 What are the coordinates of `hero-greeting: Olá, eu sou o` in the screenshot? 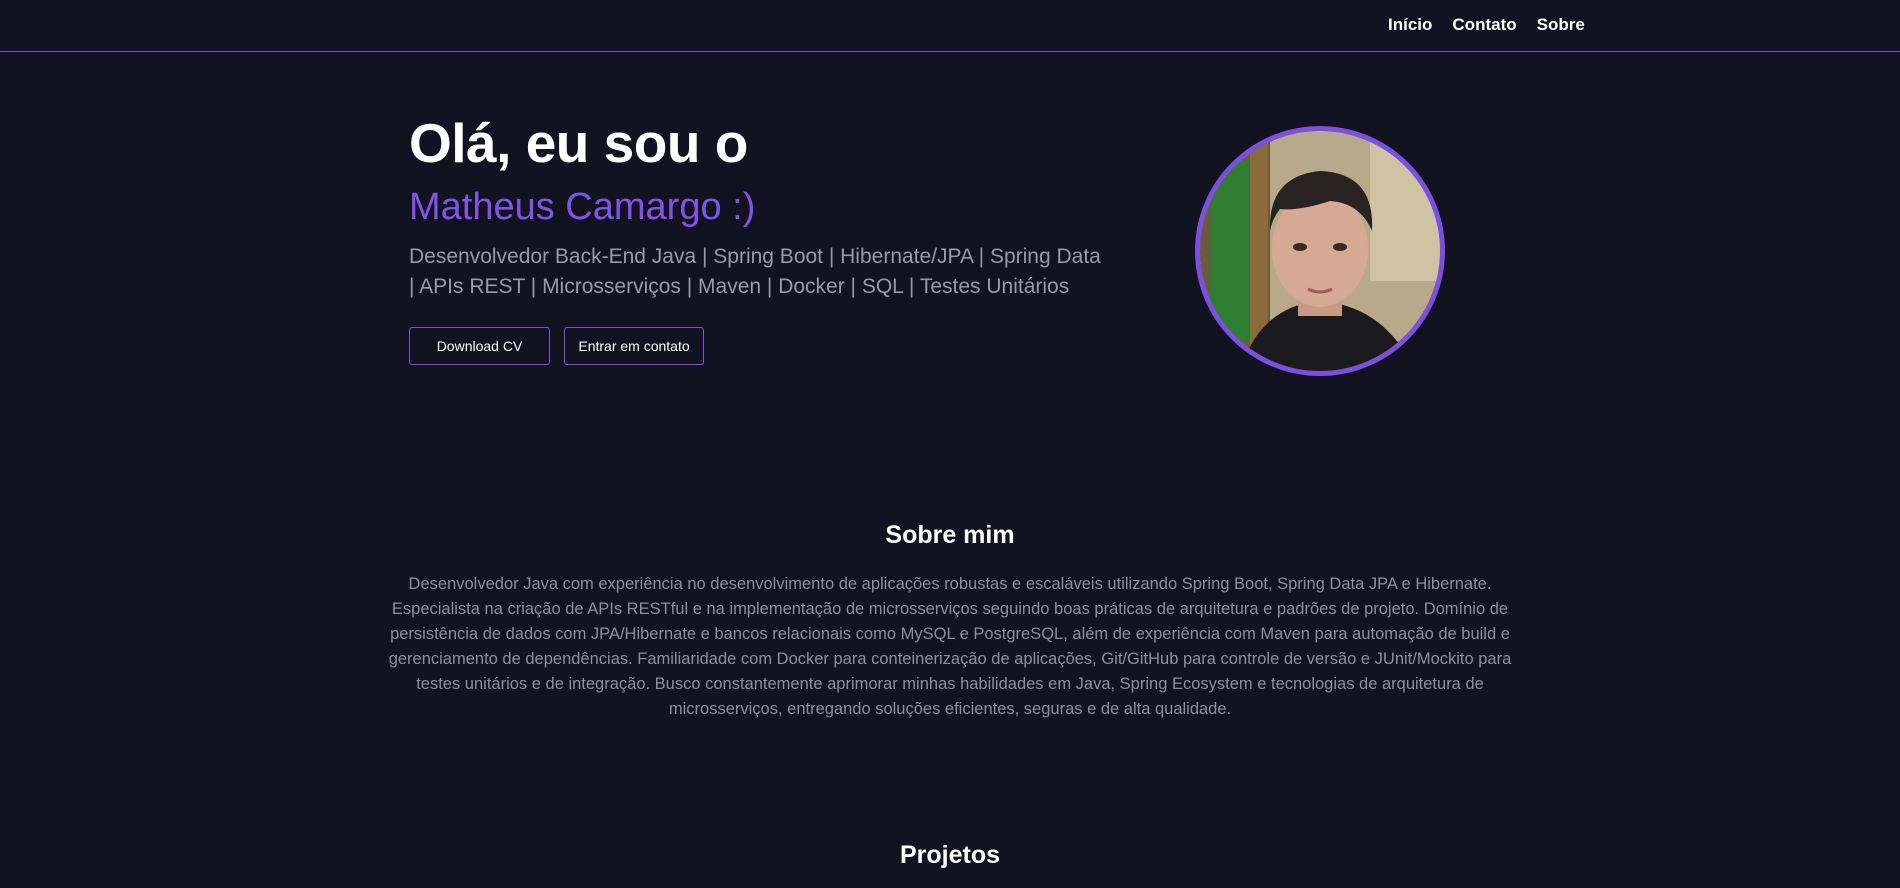 It's located at (578, 143).